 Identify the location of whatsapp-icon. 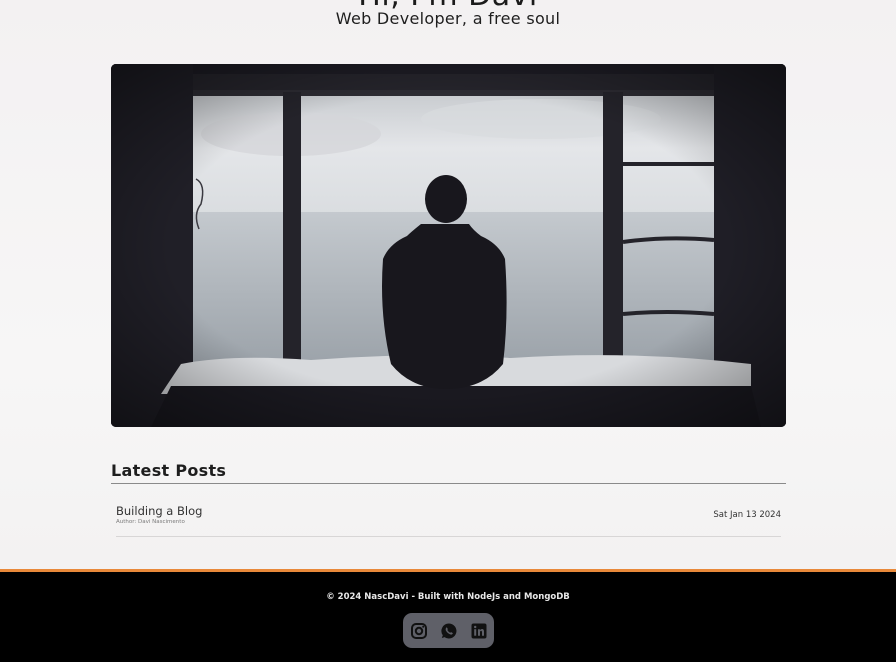
(449, 631).